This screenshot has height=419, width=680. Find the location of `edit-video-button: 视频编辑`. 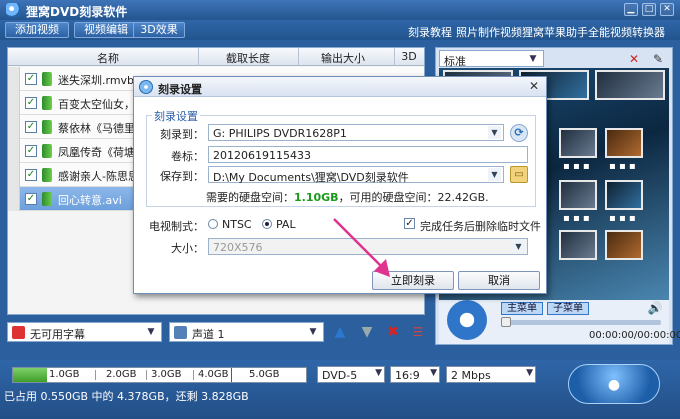

edit-video-button: 视频编辑 is located at coordinates (106, 30).